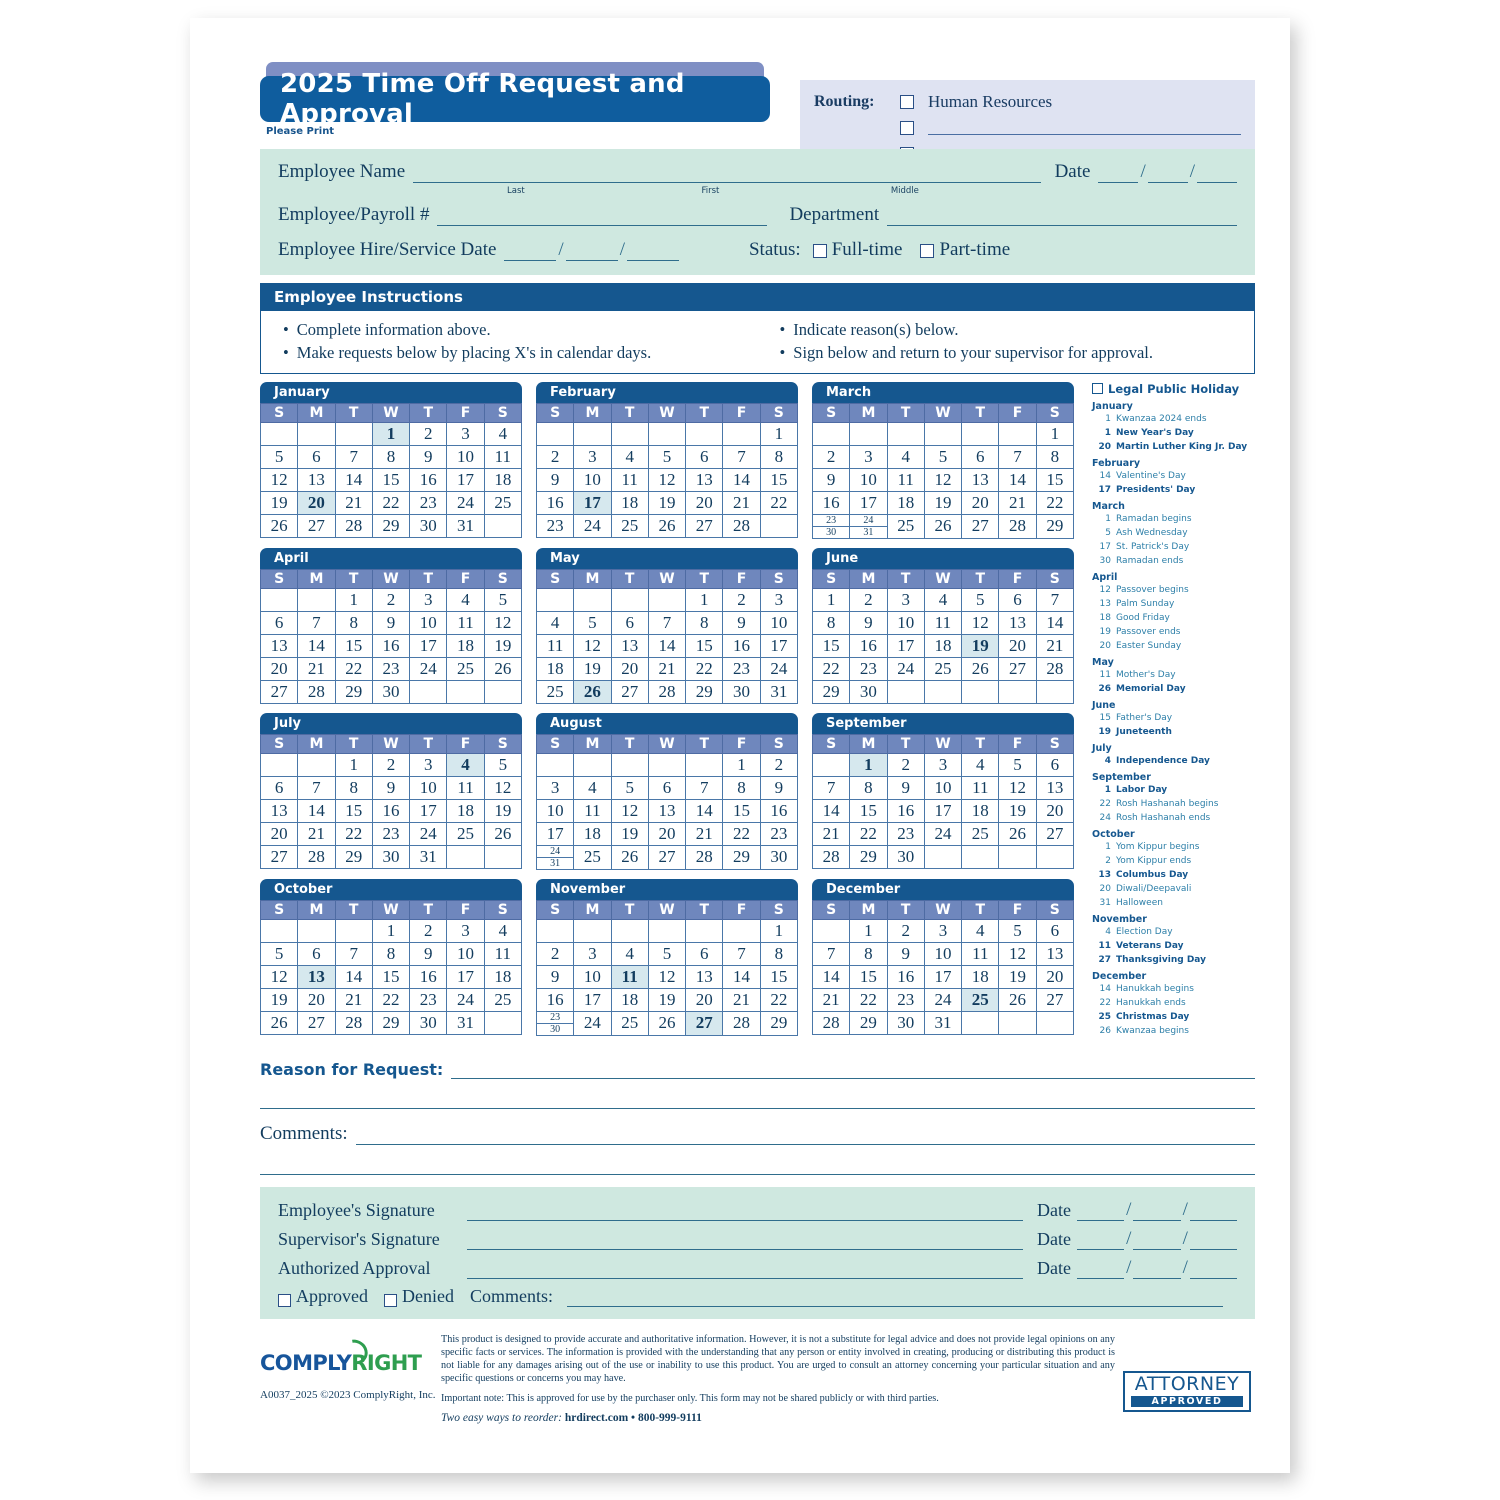 The height and width of the screenshot is (1500, 1500). What do you see at coordinates (391, 691) in the screenshot?
I see `calendar-day-cell: 30` at bounding box center [391, 691].